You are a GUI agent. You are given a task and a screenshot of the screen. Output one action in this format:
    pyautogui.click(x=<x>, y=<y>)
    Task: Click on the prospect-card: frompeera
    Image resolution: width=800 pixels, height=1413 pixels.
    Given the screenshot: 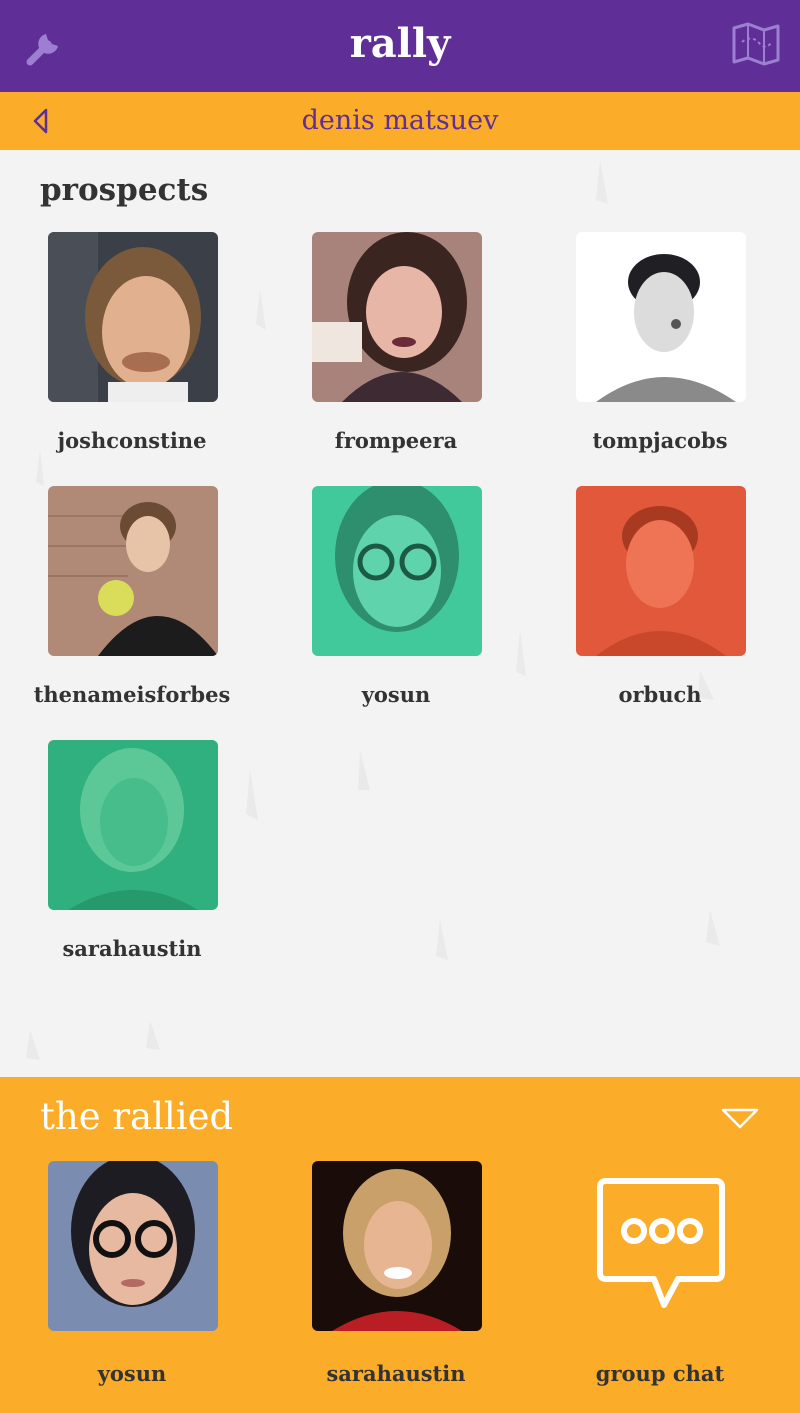 What is the action you would take?
    pyautogui.click(x=396, y=359)
    